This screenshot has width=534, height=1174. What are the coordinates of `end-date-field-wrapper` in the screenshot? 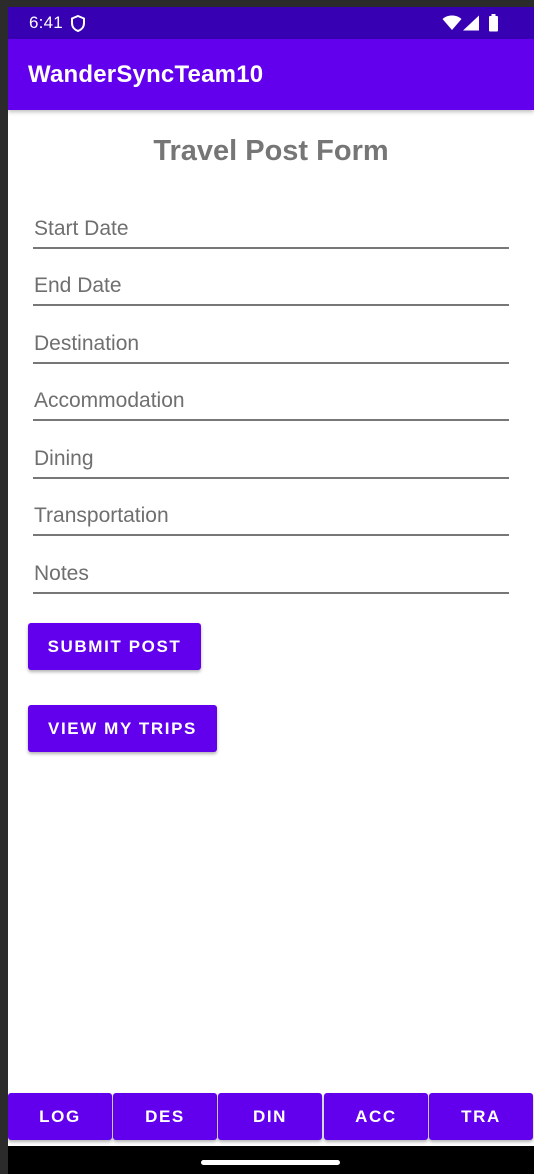 It's located at (272, 283).